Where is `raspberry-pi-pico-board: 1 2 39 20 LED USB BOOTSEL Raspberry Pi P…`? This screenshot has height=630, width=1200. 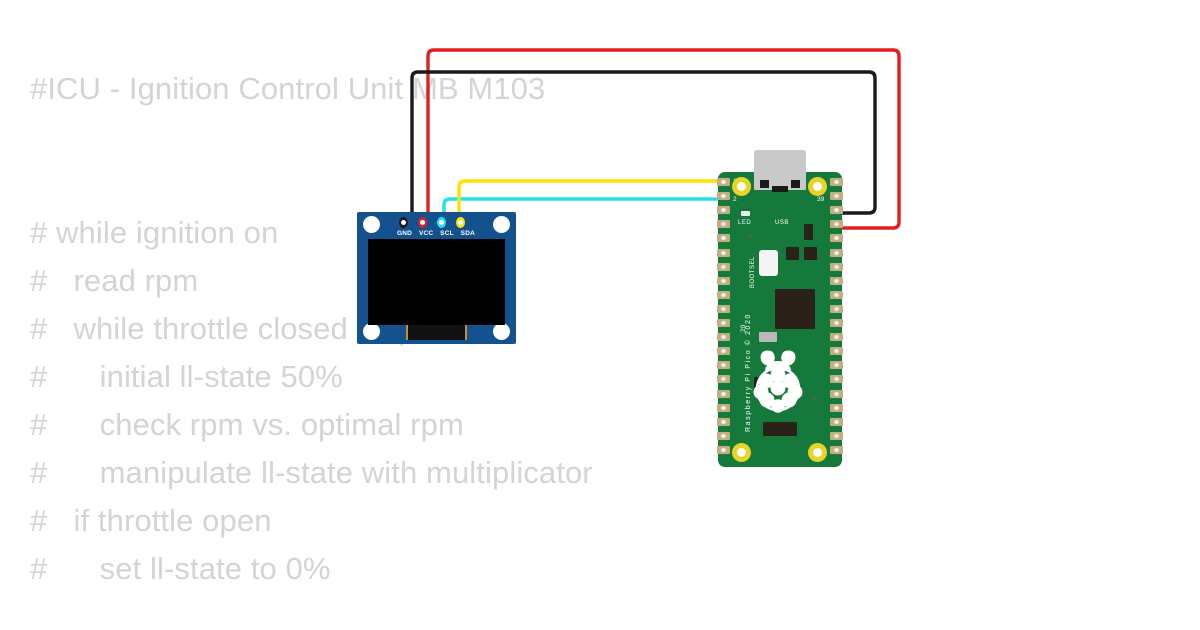
raspberry-pi-pico-board: 1 2 39 20 LED USB BOOTSEL Raspberry Pi P… is located at coordinates (780, 308).